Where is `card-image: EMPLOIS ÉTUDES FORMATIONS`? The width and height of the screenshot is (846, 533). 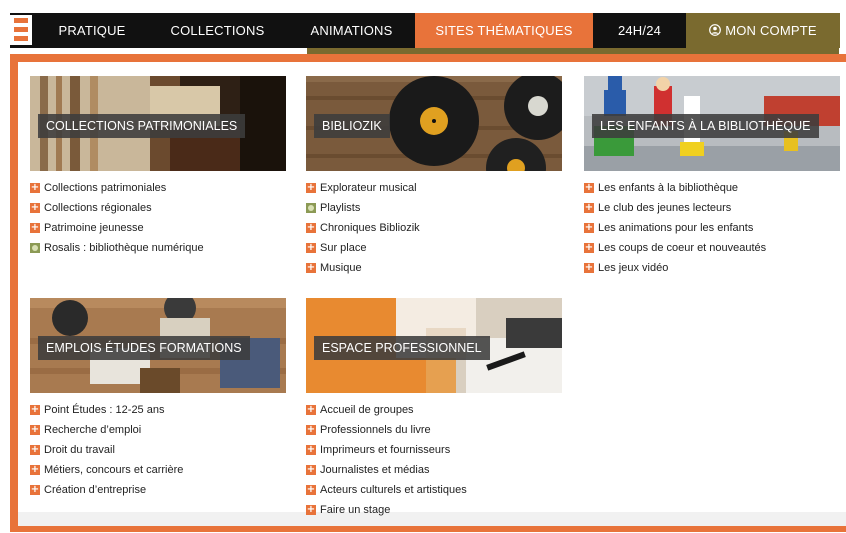 card-image: EMPLOIS ÉTUDES FORMATIONS is located at coordinates (158, 345).